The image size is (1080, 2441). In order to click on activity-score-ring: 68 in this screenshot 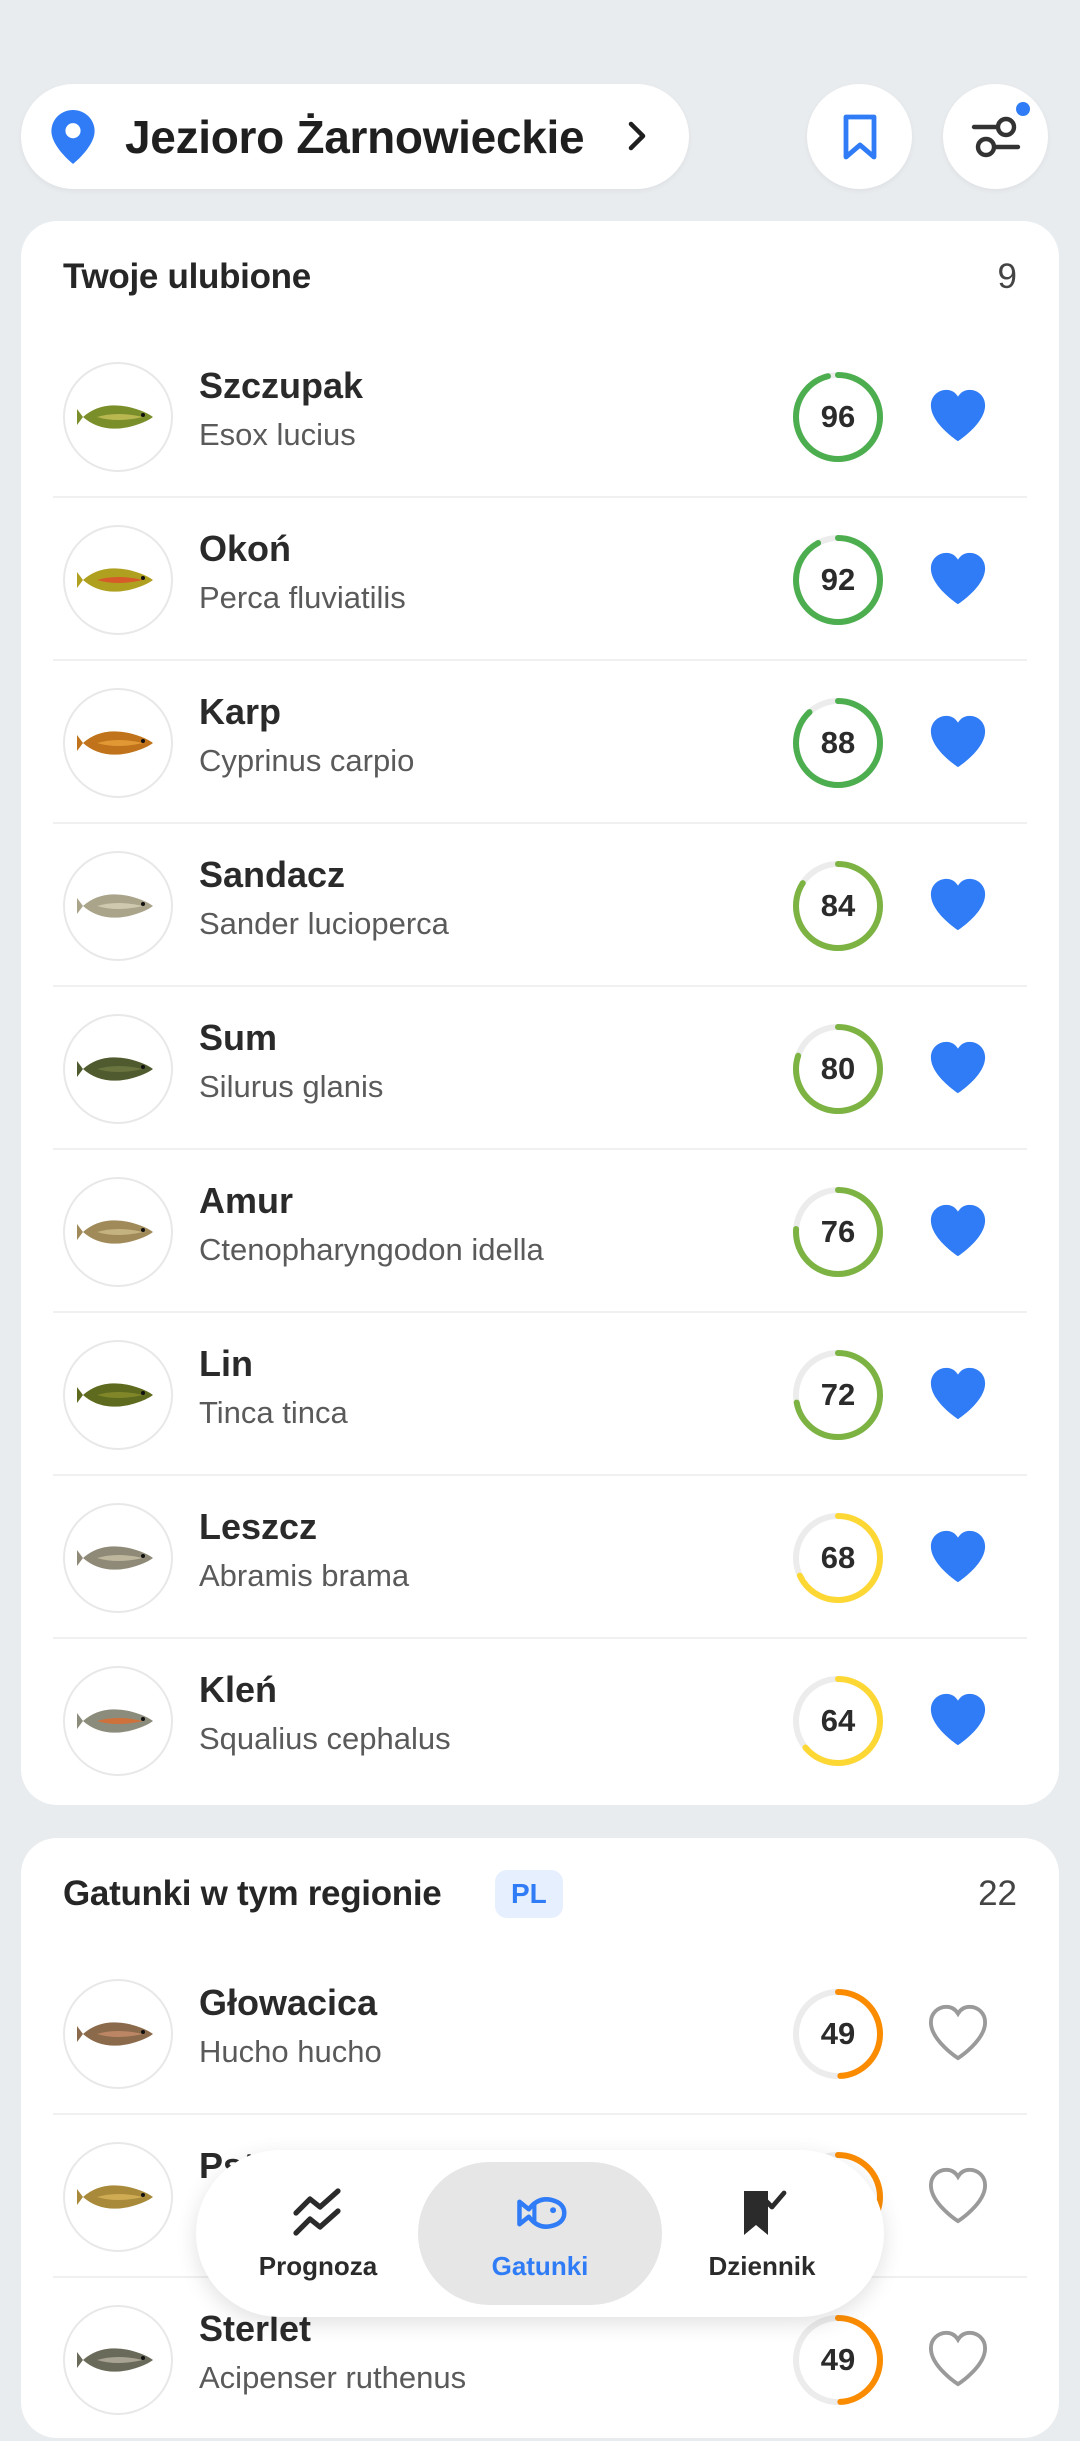, I will do `click(838, 1558)`.